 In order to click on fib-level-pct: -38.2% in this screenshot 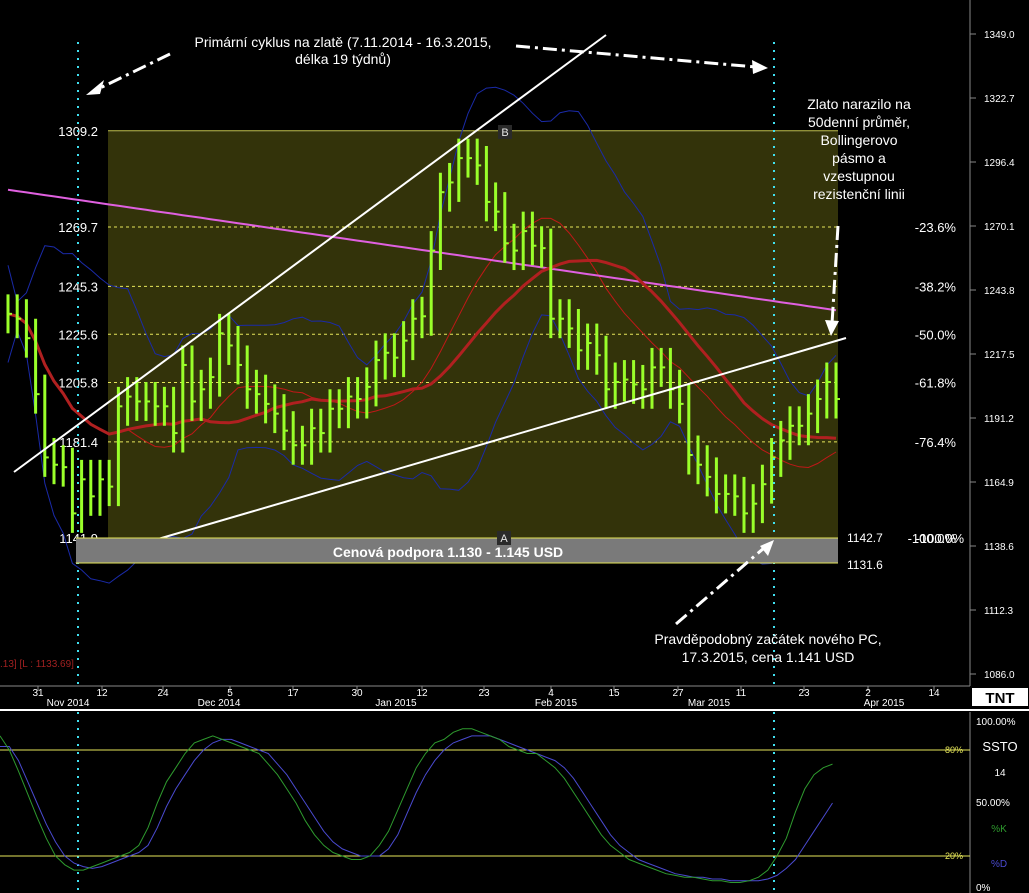, I will do `click(936, 286)`.